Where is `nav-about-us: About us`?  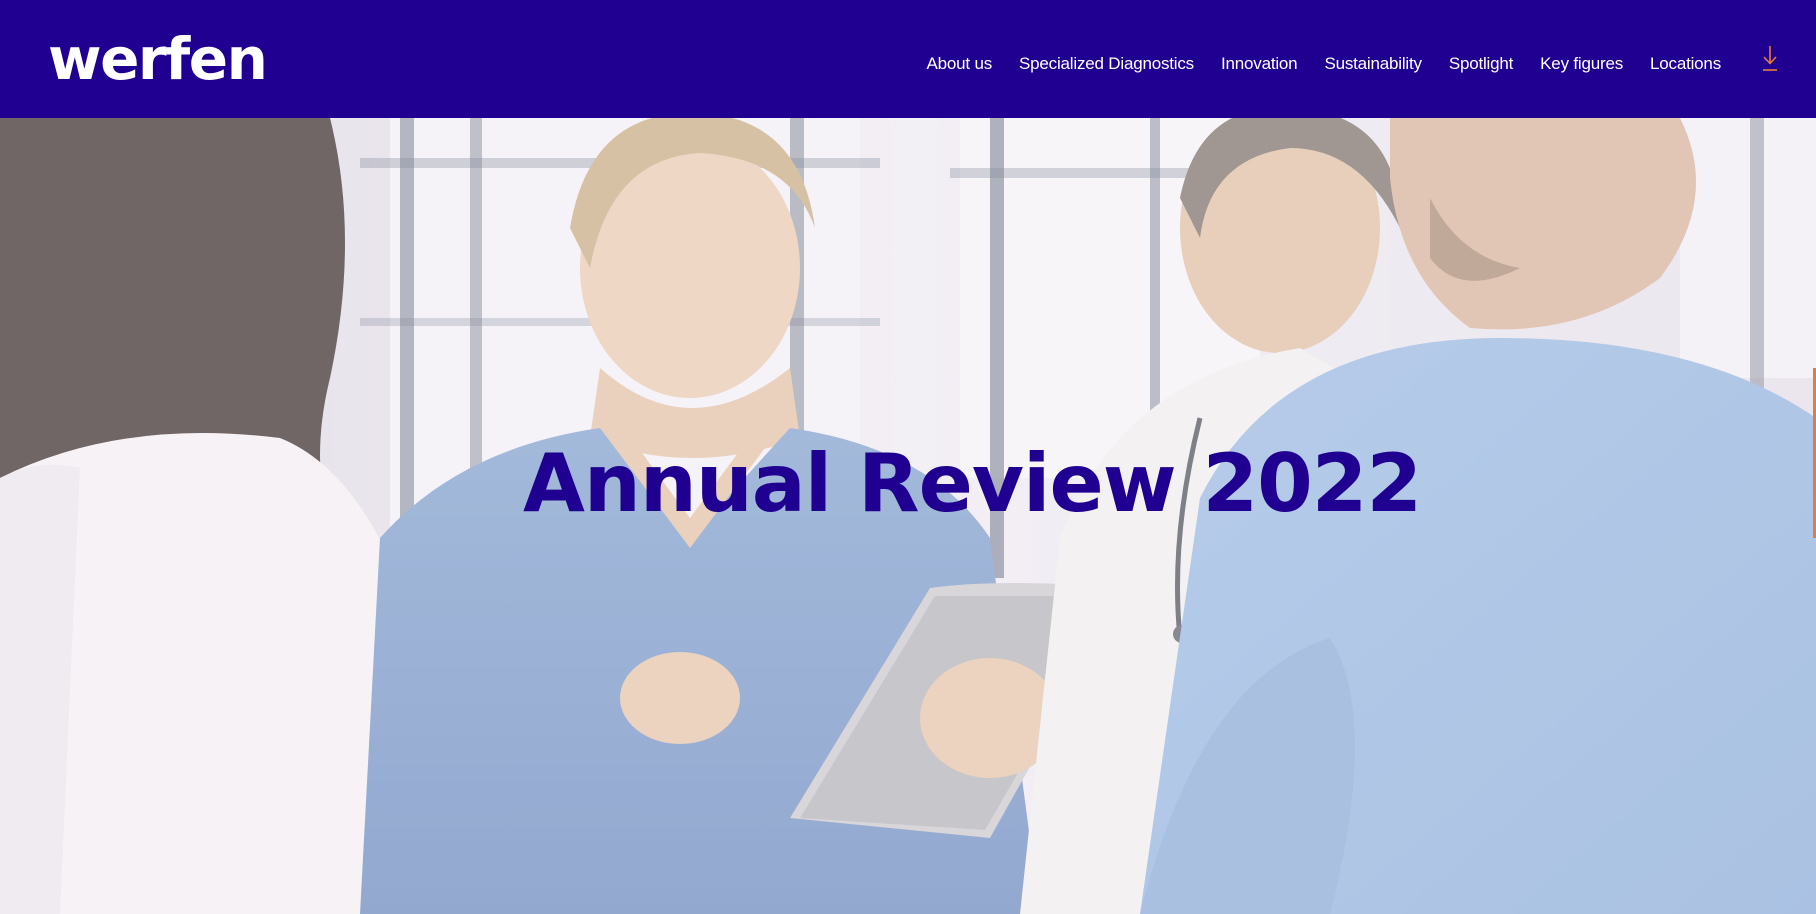 nav-about-us: About us is located at coordinates (960, 64).